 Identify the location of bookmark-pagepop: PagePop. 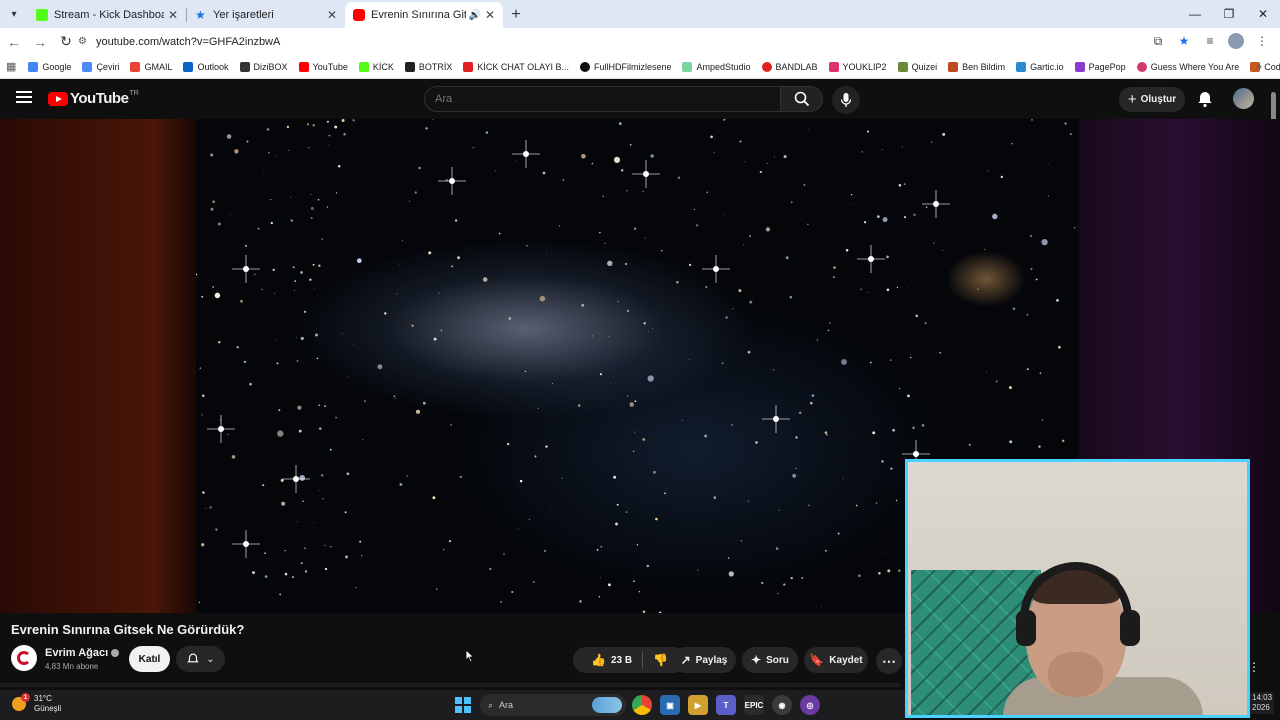
(1100, 66).